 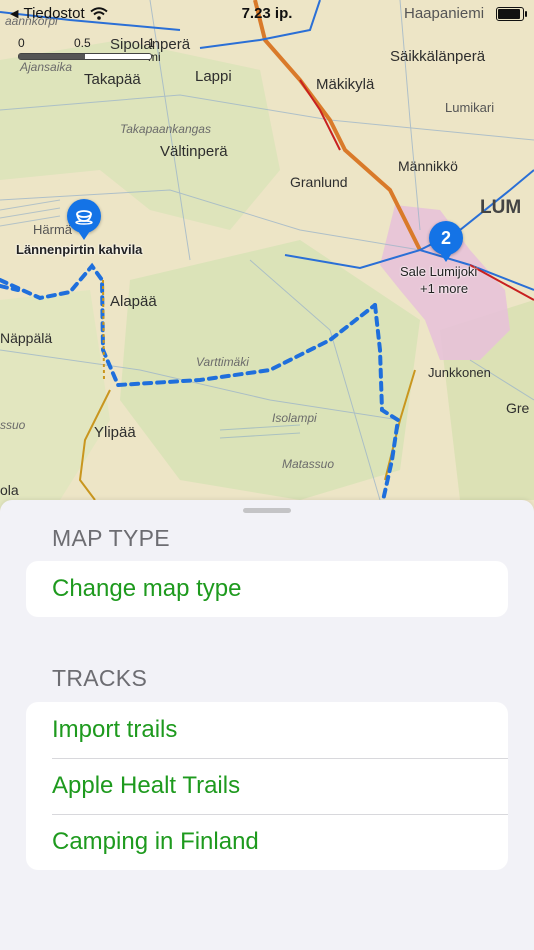 I want to click on sheet-grabber, so click(x=267, y=510).